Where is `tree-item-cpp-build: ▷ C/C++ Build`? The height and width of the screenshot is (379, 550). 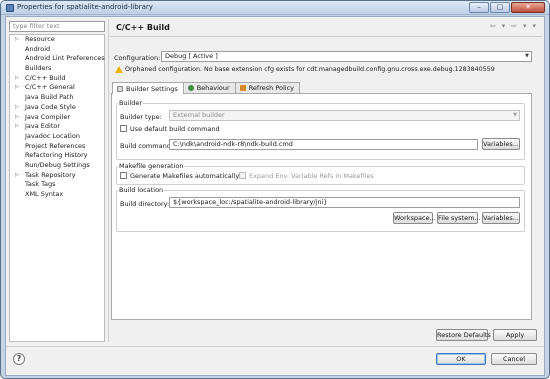
tree-item-cpp-build: ▷ C/C++ Build is located at coordinates (57, 79).